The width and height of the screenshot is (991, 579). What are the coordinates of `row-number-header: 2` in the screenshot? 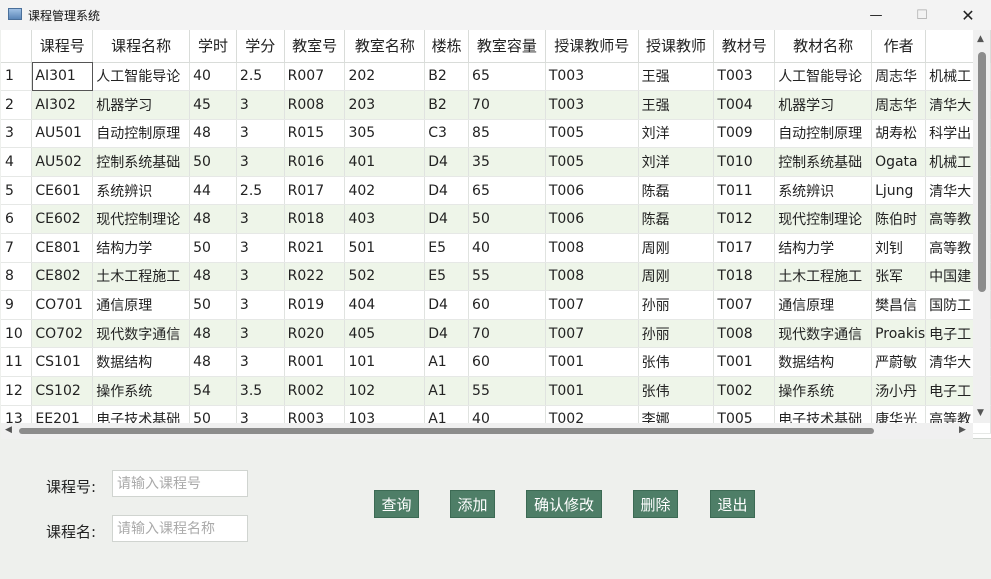 It's located at (17, 105).